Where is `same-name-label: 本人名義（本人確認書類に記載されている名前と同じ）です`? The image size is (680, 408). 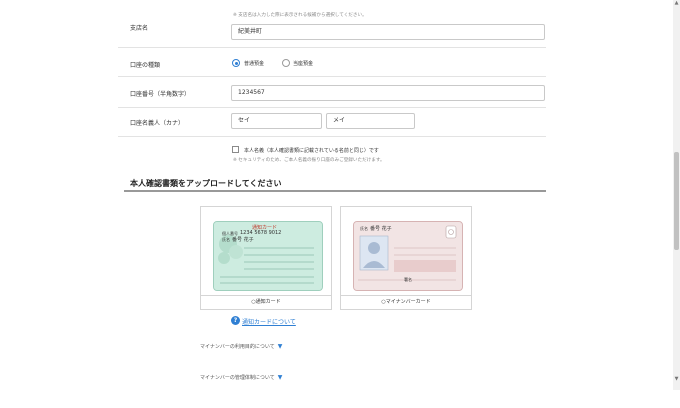 same-name-label: 本人名義（本人確認書類に記載されている名前と同じ）です is located at coordinates (311, 150).